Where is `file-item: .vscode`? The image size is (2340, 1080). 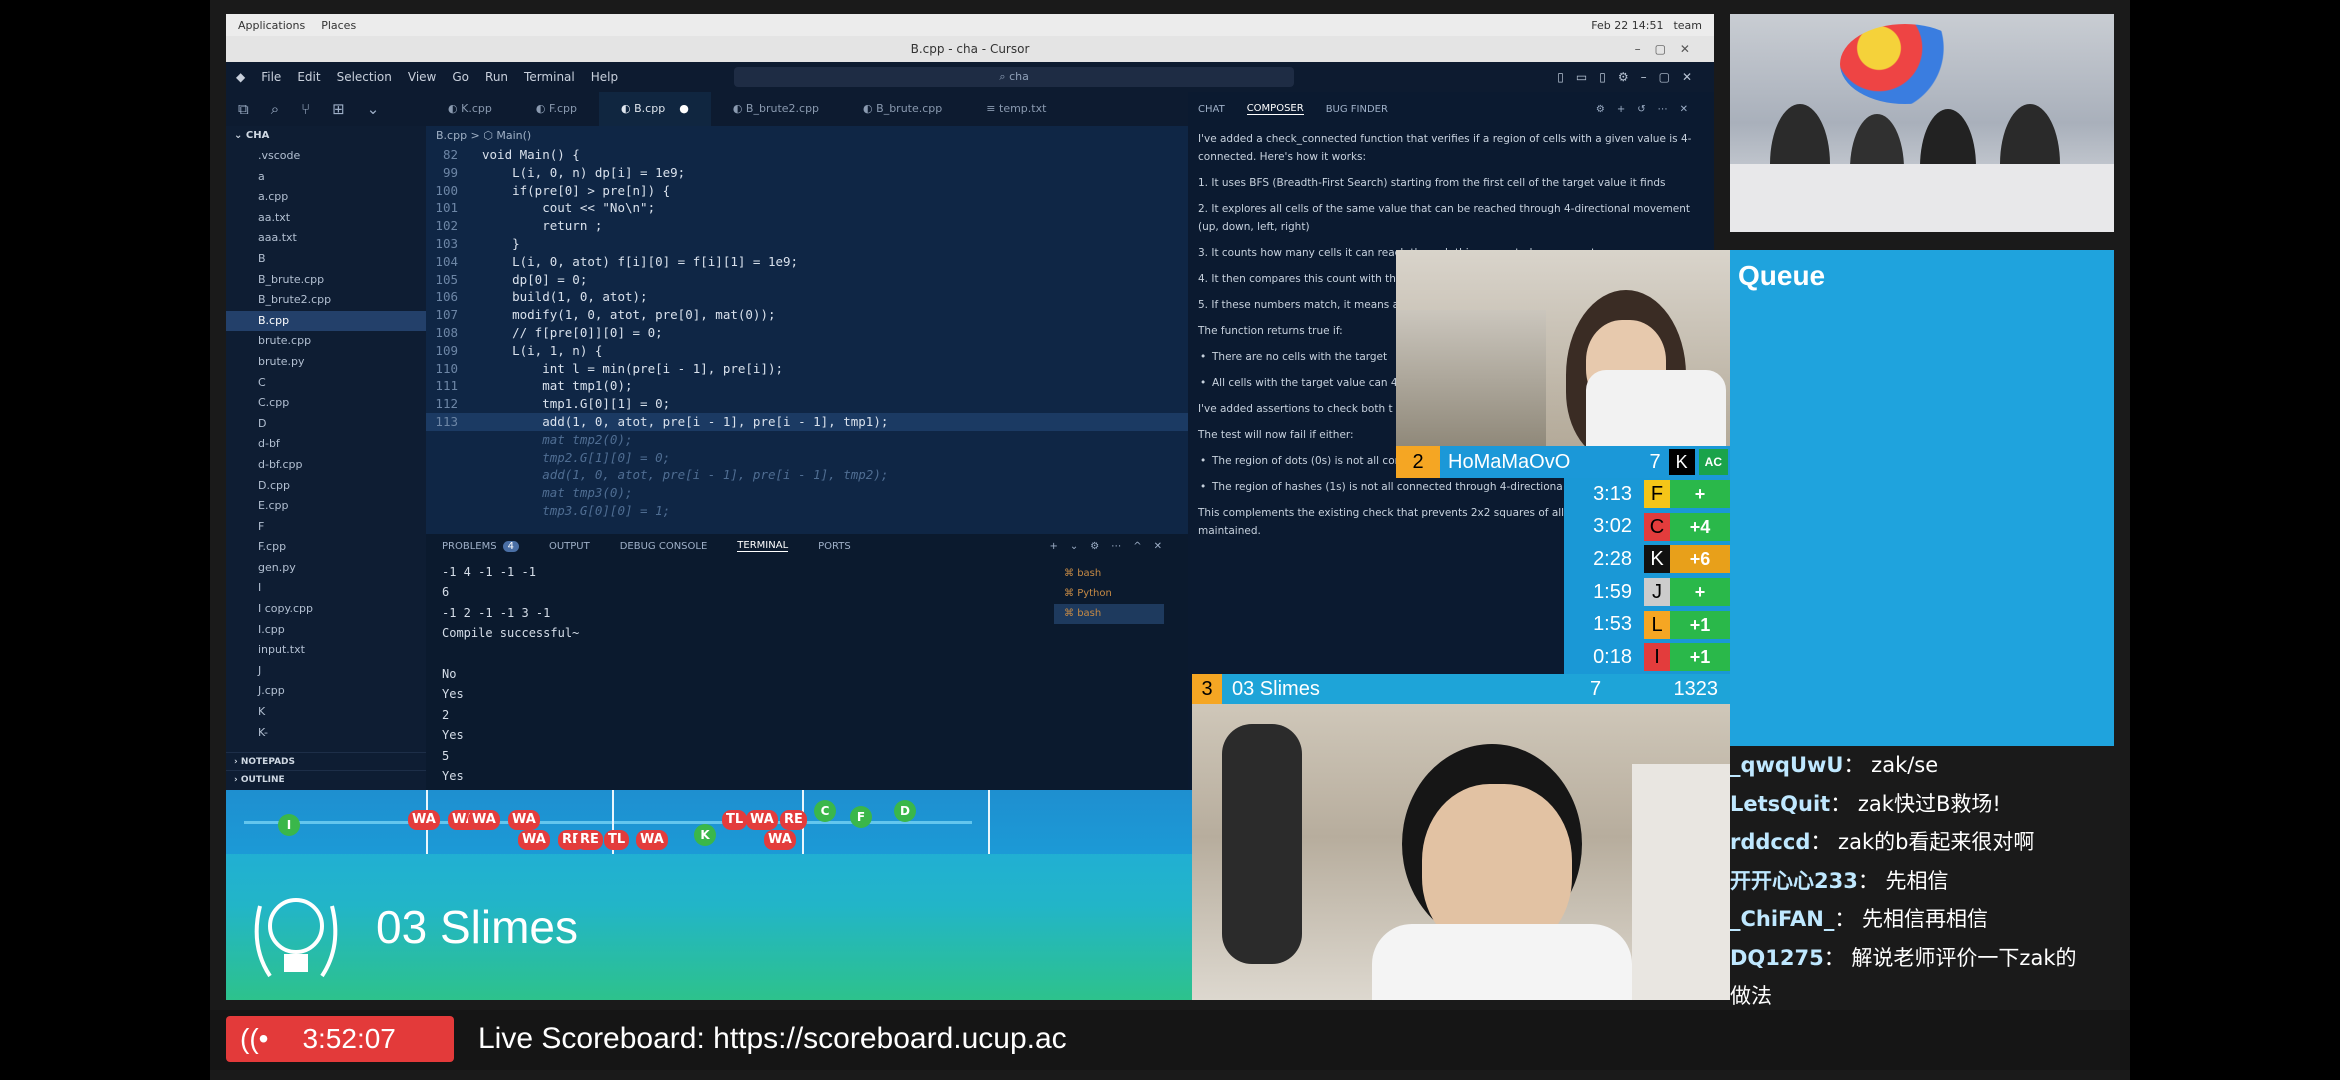
file-item: .vscode is located at coordinates (326, 156).